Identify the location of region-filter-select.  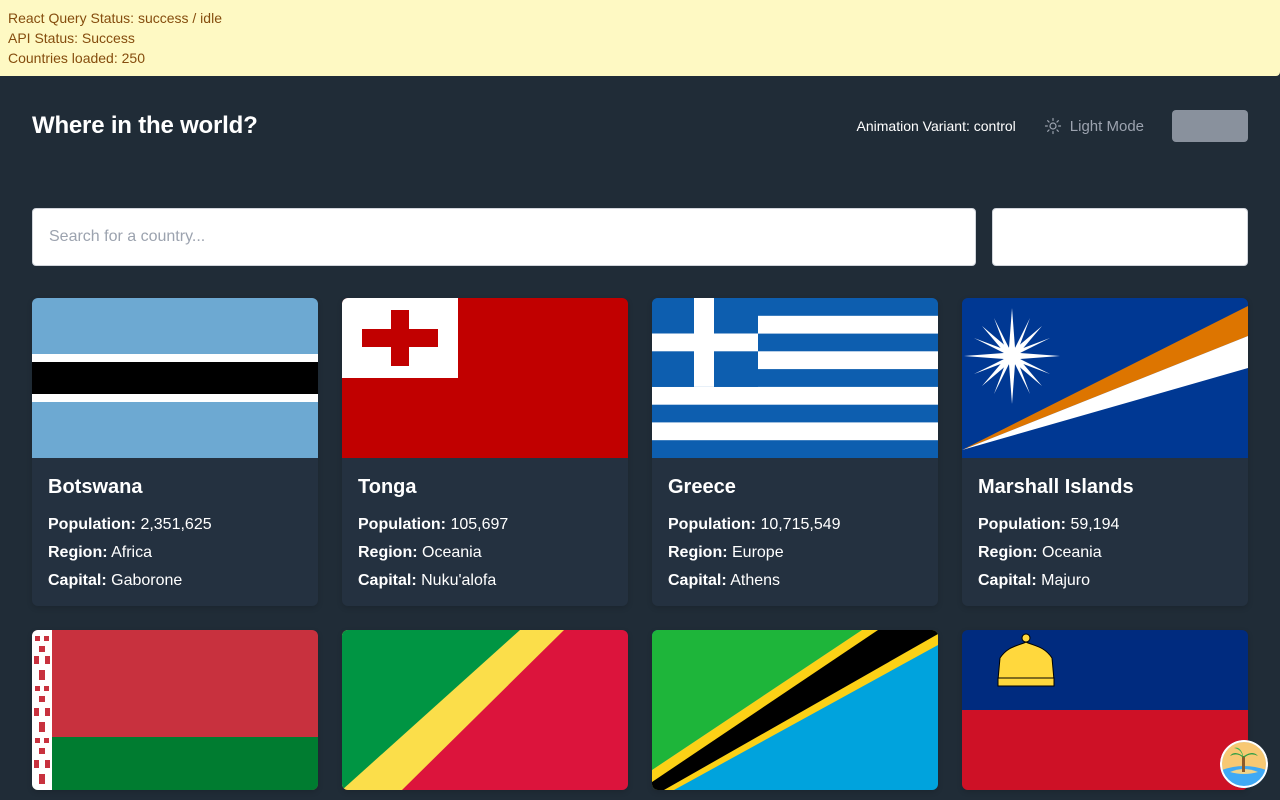
(1120, 237).